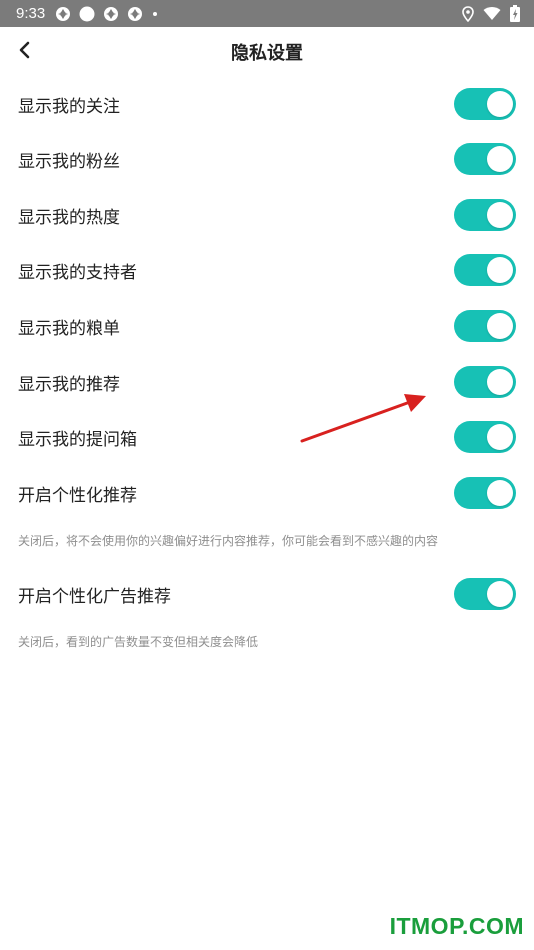 Image resolution: width=534 pixels, height=950 pixels. Describe the element at coordinates (485, 382) in the screenshot. I see `show-recommend-toggle` at that location.